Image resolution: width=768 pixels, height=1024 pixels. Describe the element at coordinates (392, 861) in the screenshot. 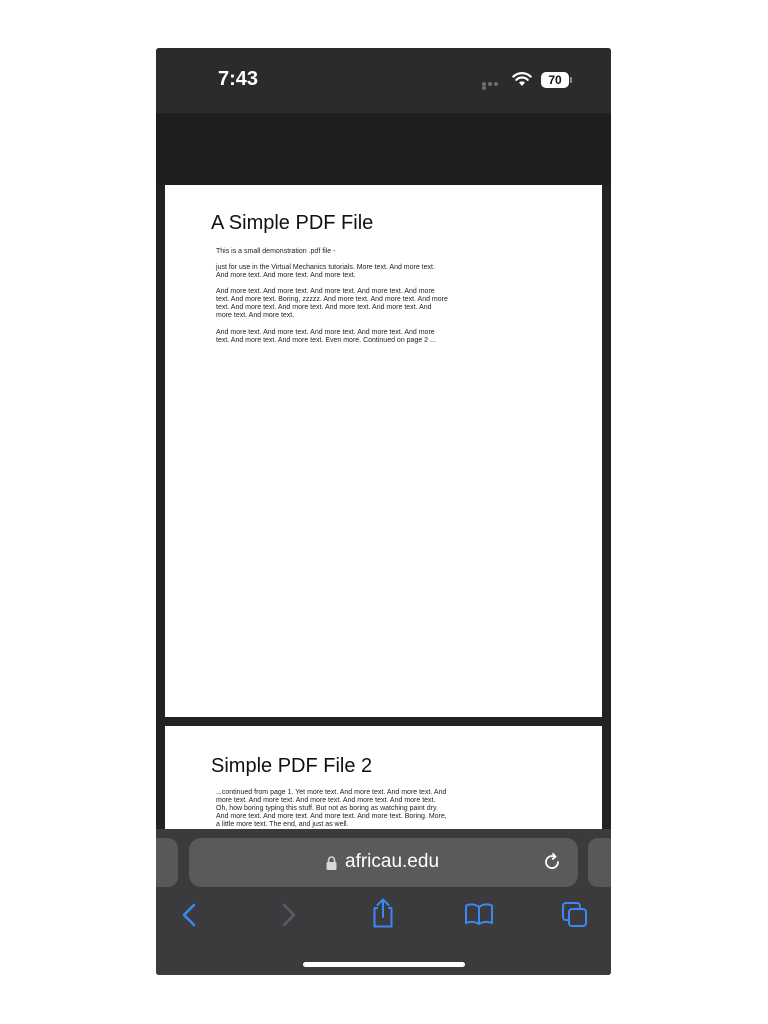

I see `url-text: africau.edu` at that location.